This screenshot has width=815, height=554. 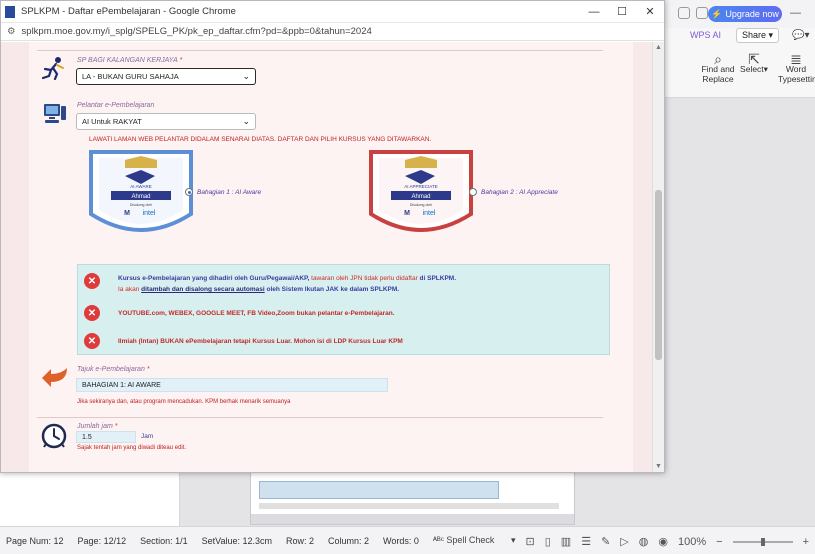 I want to click on badge2-sub: Disokong oleh, so click(x=421, y=205).